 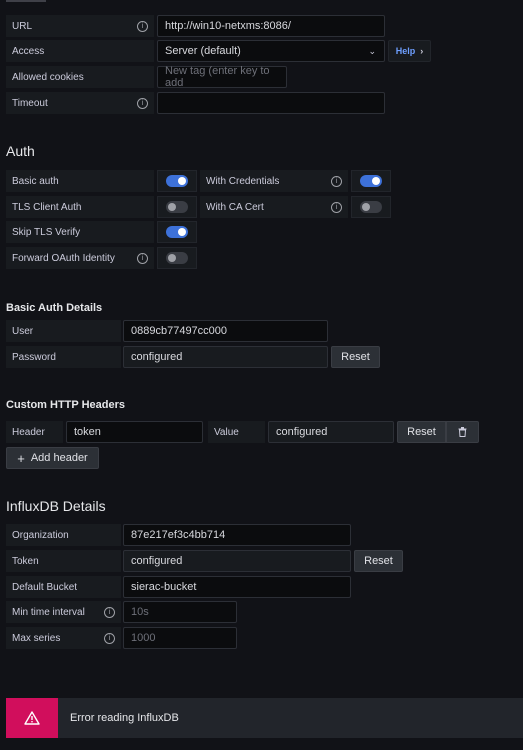 What do you see at coordinates (21, 458) in the screenshot?
I see `plus-icon: +` at bounding box center [21, 458].